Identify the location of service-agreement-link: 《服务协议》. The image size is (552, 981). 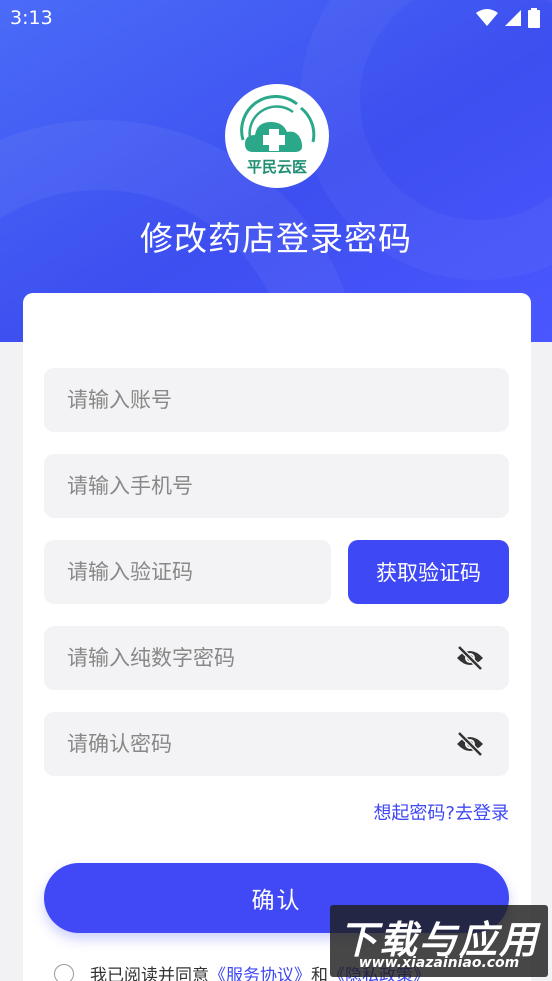
(260, 971).